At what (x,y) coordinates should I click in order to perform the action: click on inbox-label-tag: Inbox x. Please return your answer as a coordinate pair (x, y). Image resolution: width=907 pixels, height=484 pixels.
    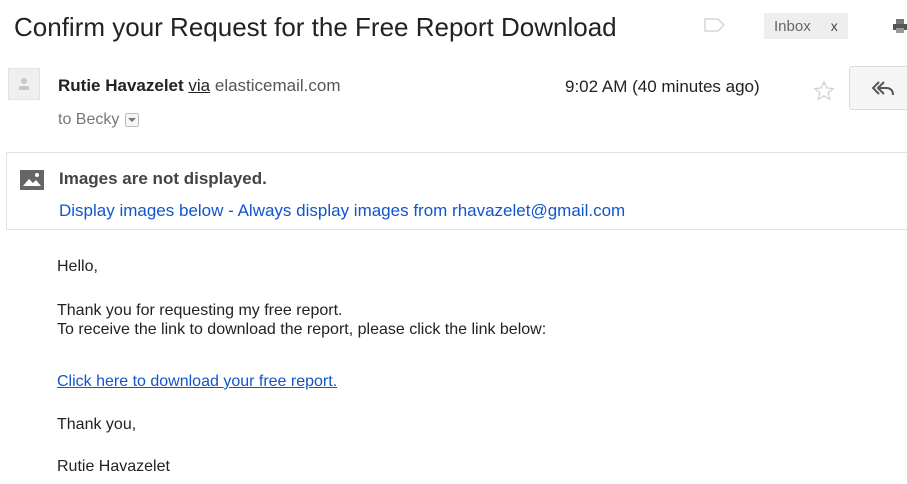
    Looking at the image, I should click on (806, 26).